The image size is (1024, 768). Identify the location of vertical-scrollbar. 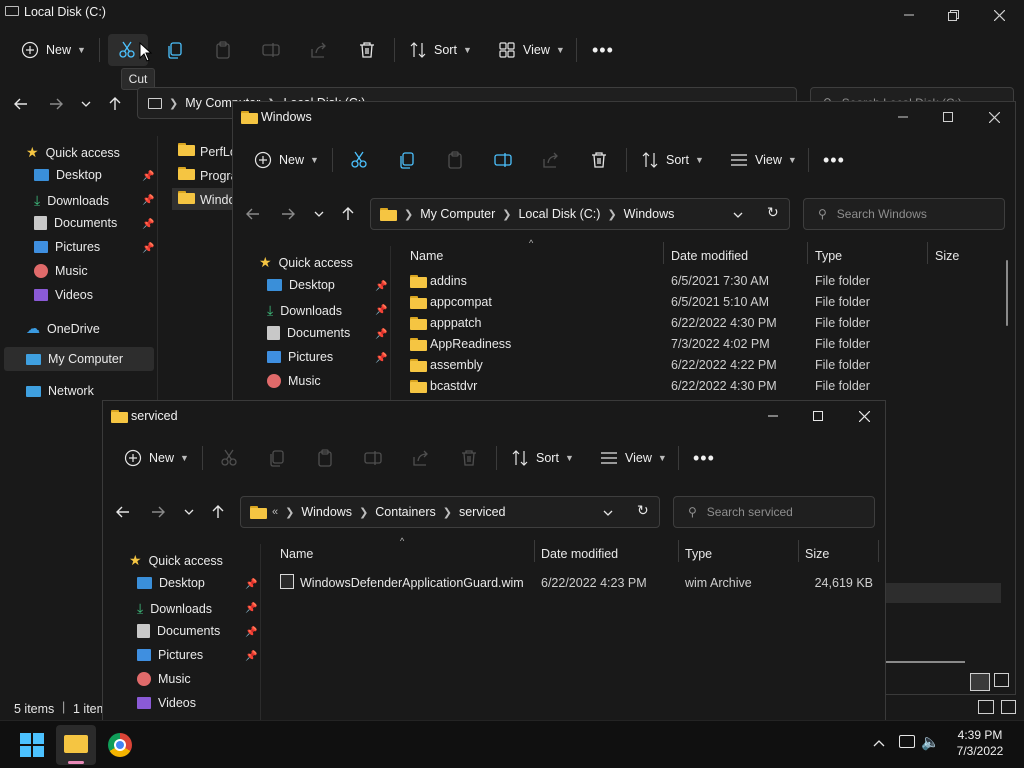
(1007, 293).